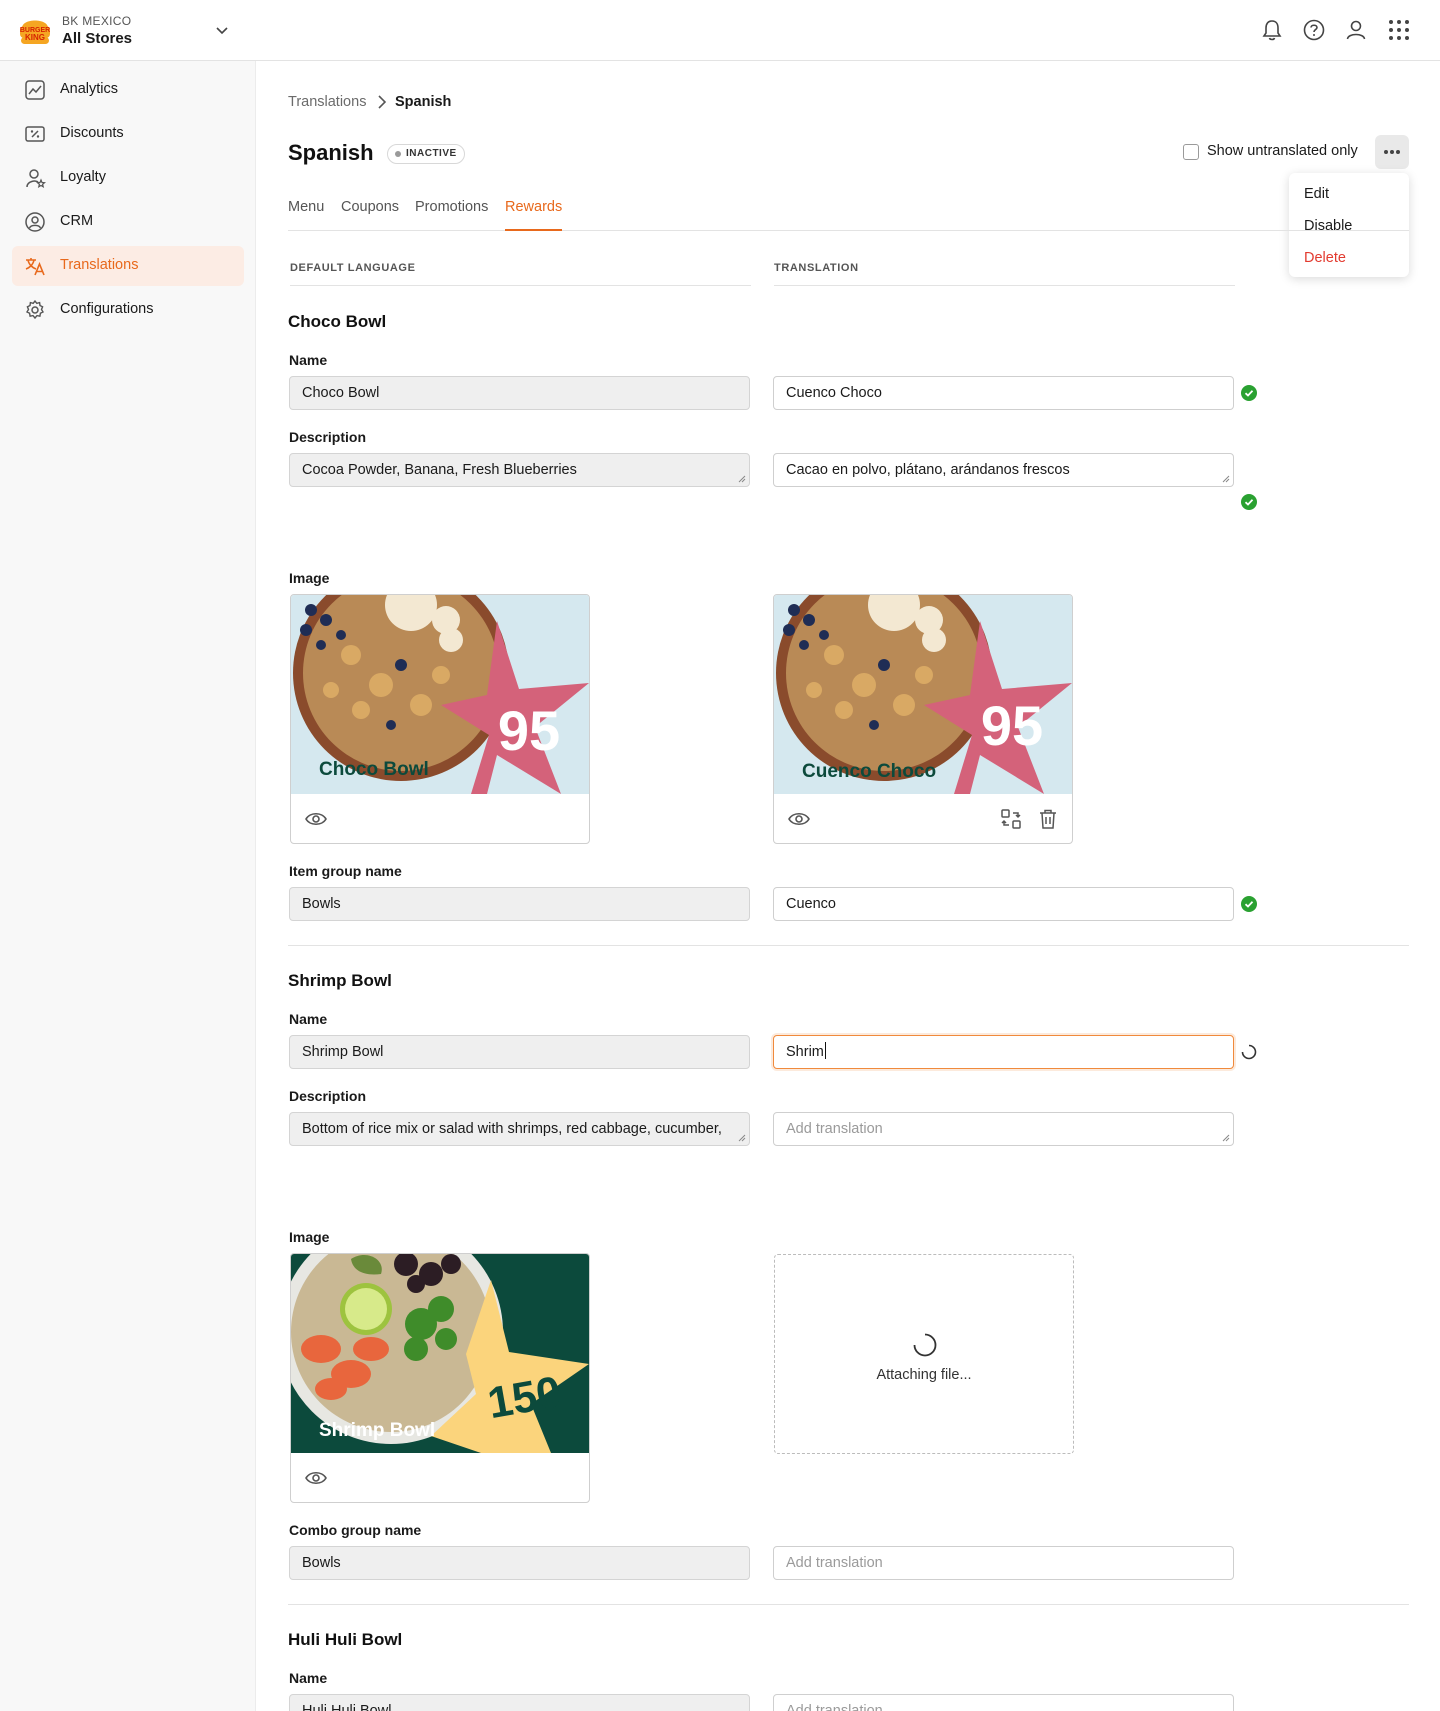 The width and height of the screenshot is (1440, 1711). Describe the element at coordinates (97, 21) in the screenshot. I see `store-org: BK MEXICO` at that location.